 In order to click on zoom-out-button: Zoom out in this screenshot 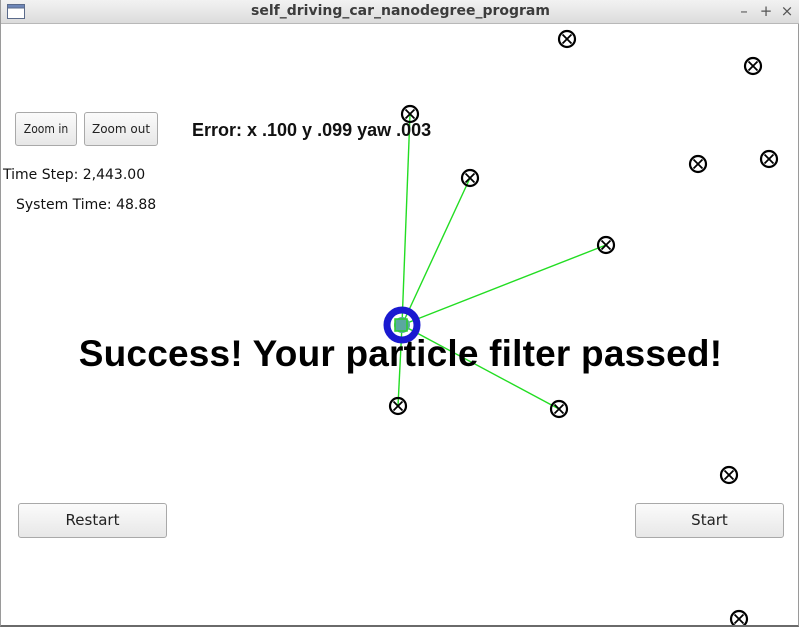, I will do `click(121, 129)`.